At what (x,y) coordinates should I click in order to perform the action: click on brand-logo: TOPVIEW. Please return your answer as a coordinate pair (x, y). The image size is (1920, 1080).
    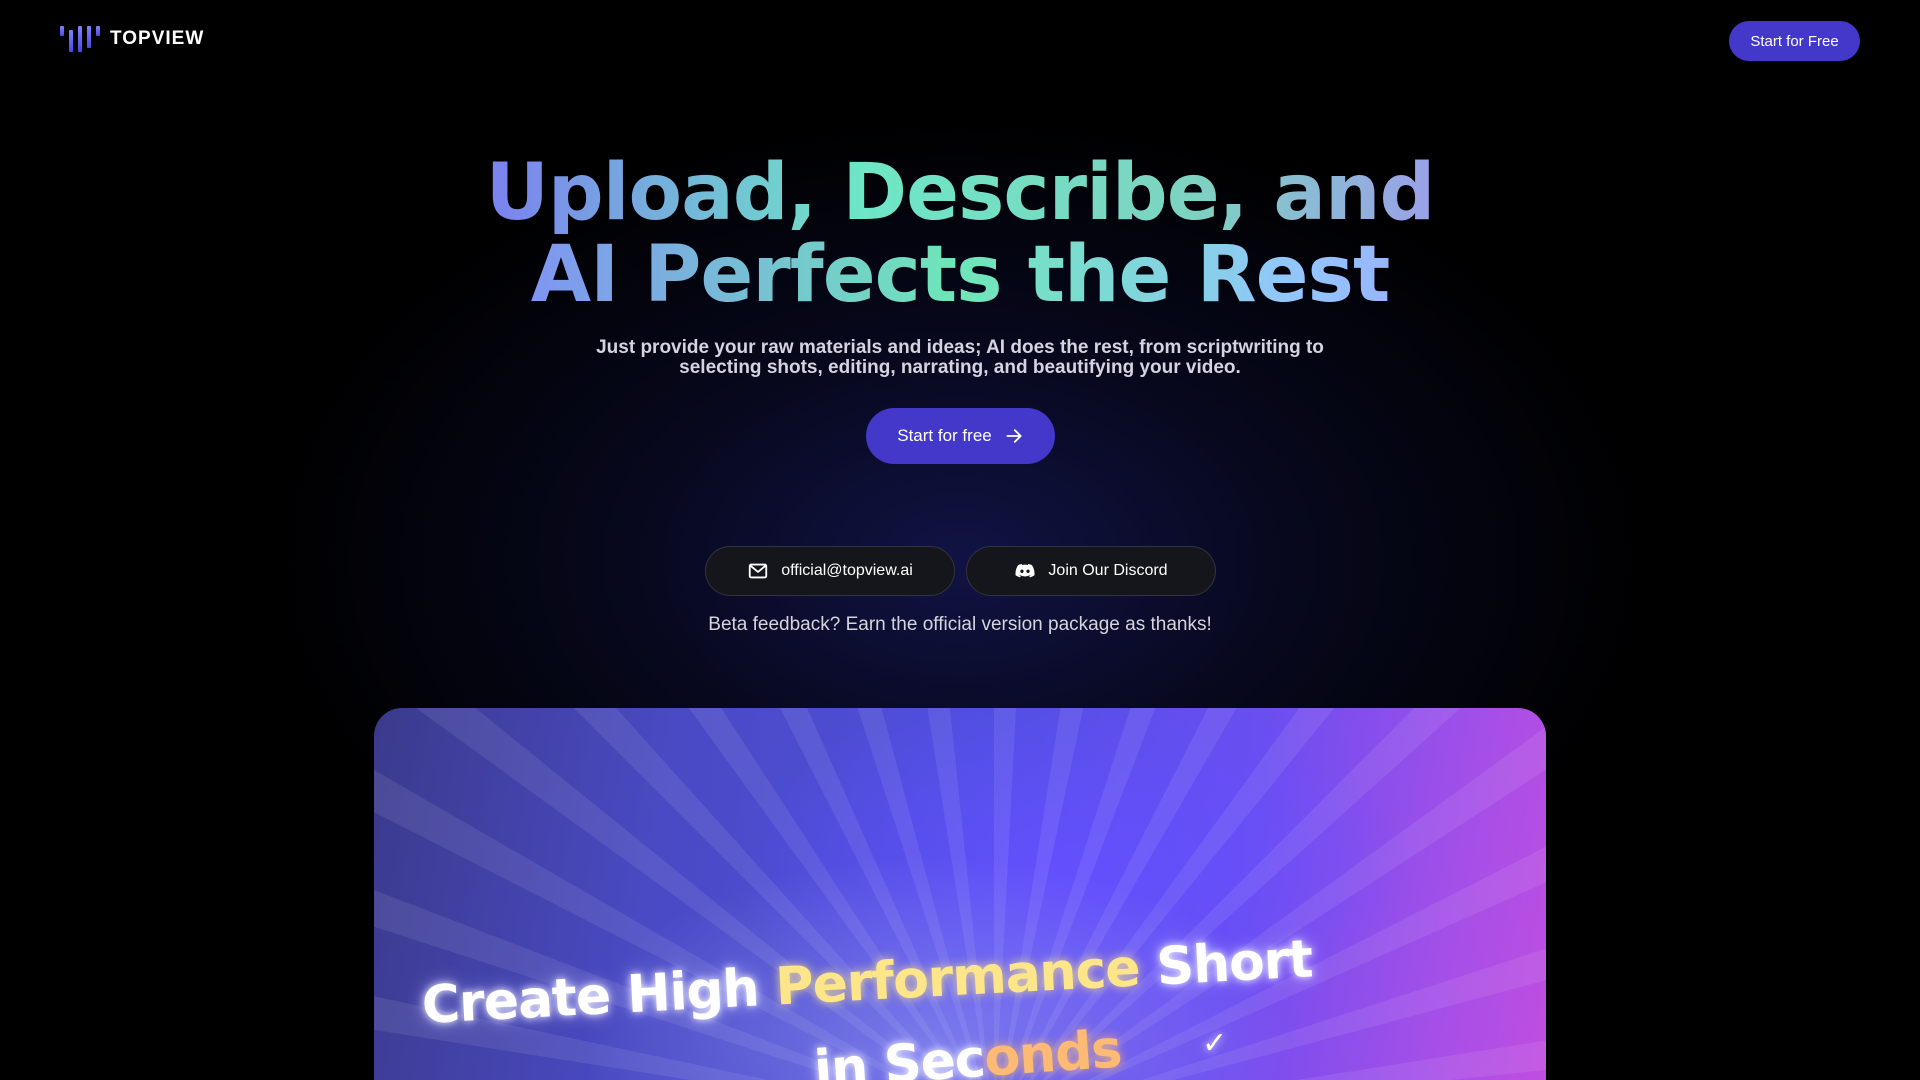
    Looking at the image, I should click on (132, 39).